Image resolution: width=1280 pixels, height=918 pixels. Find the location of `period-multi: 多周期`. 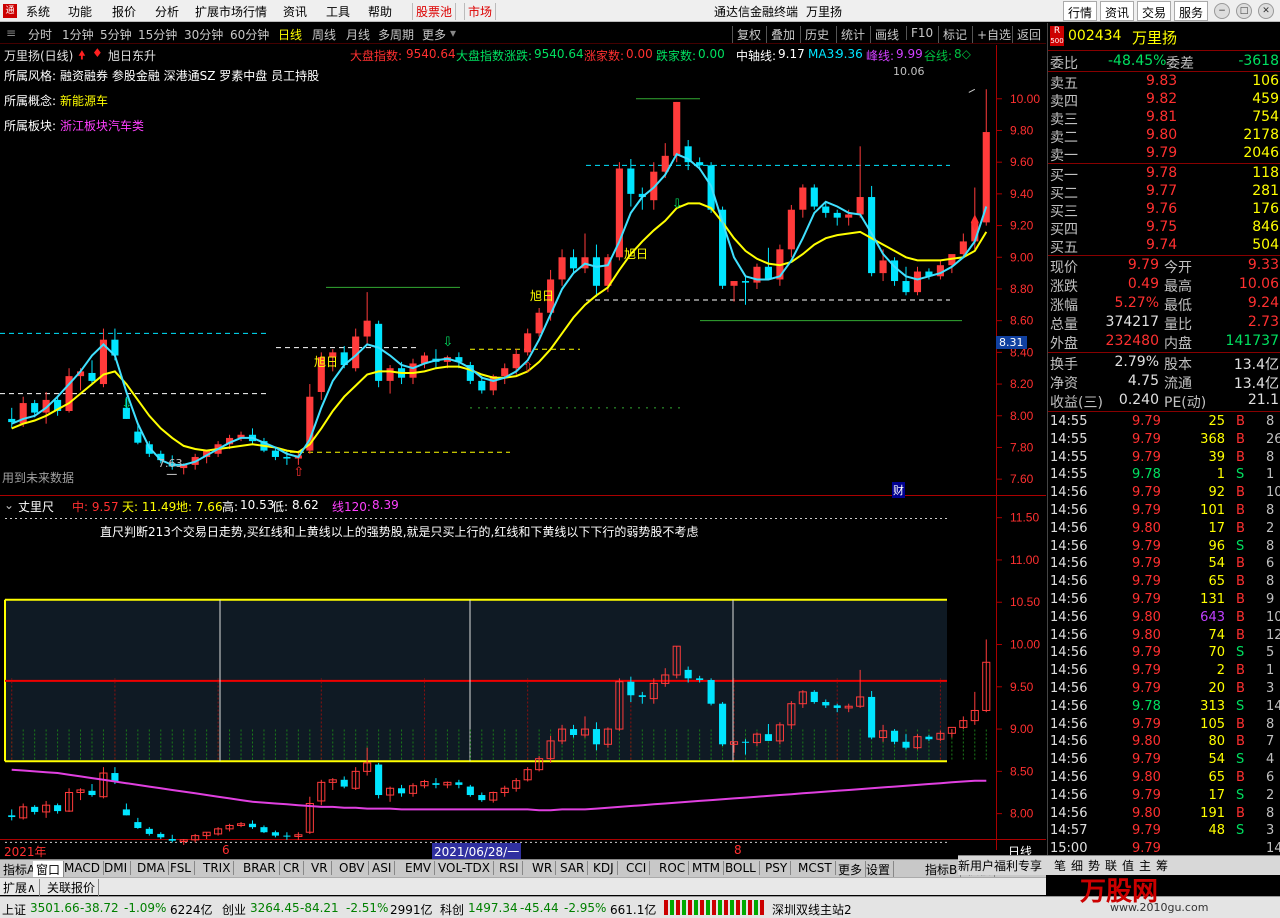

period-multi: 多周期 is located at coordinates (396, 34).